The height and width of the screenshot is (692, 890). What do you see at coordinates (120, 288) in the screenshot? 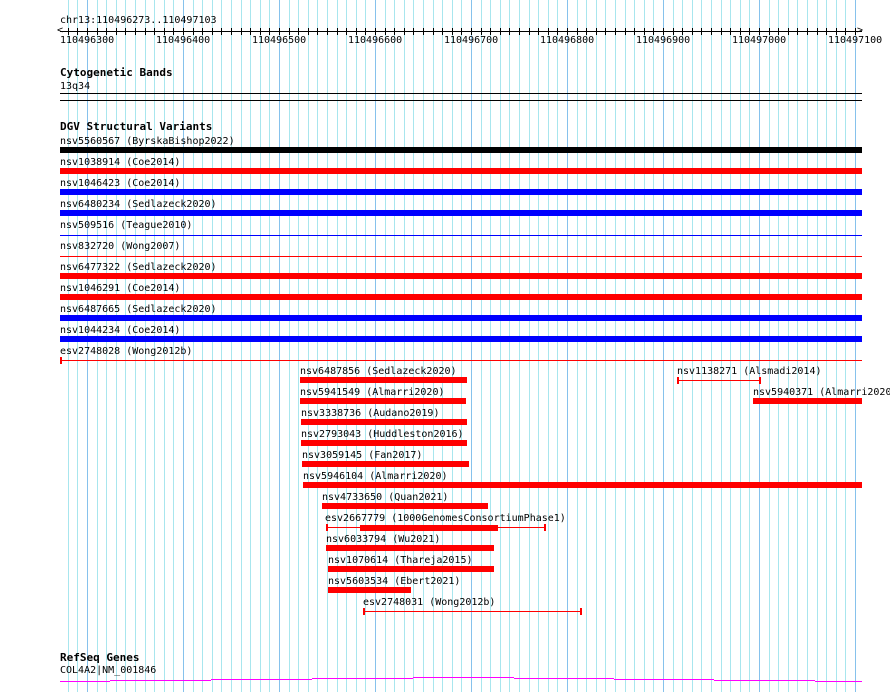
I see `feature-label: nsv1046291 (Coe2014)` at bounding box center [120, 288].